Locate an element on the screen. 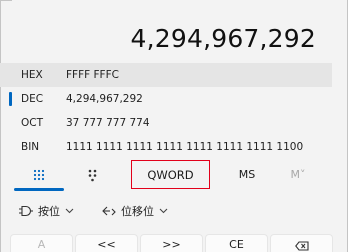 This screenshot has width=348, height=252. radix-row-dec: DEC 4,294,967,292 is located at coordinates (166, 99).